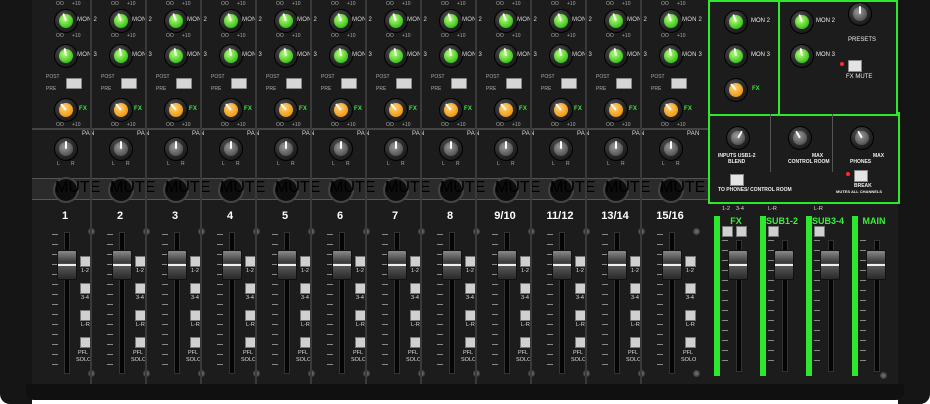  I want to click on to-phones-button, so click(737, 180).